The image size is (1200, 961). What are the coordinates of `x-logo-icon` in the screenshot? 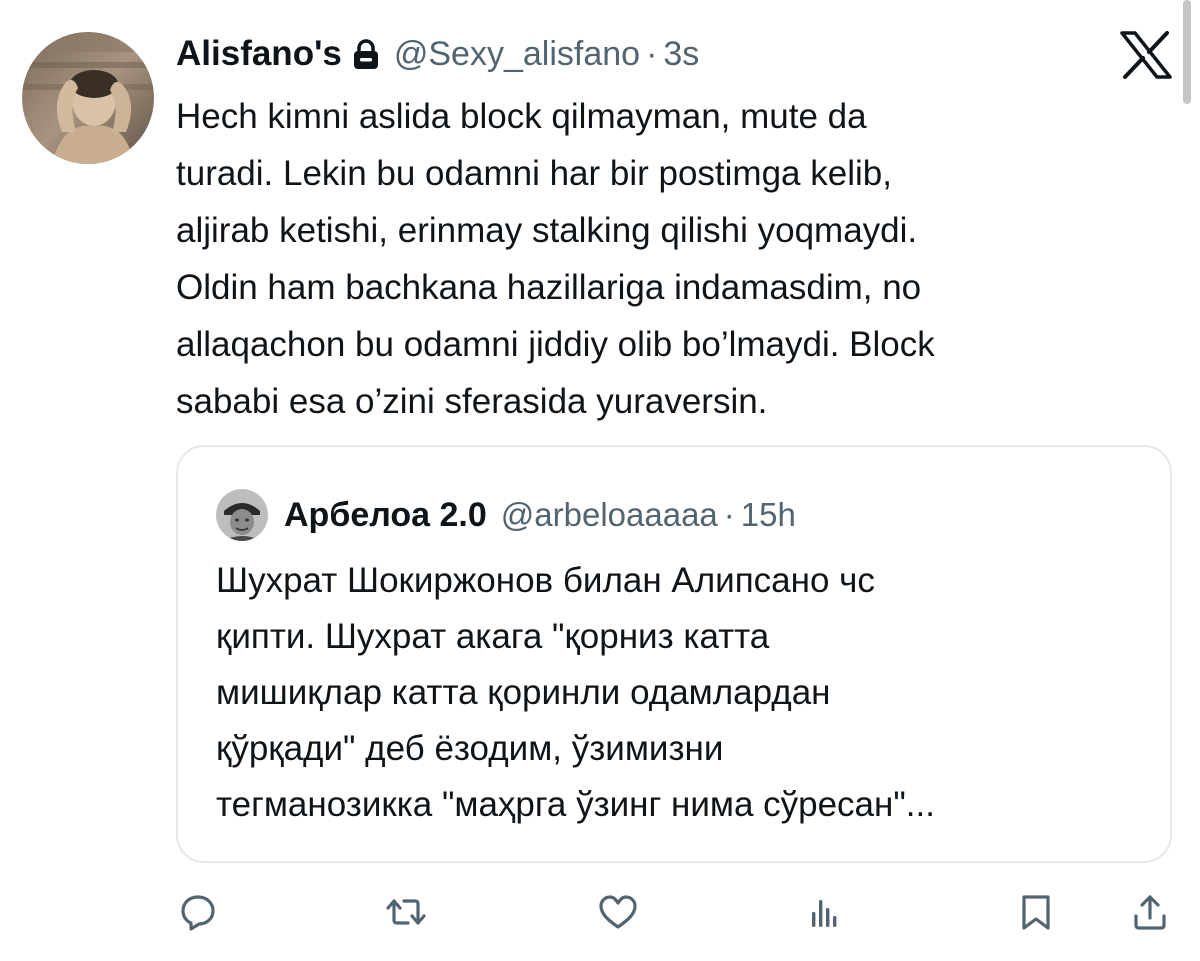 It's located at (1146, 55).